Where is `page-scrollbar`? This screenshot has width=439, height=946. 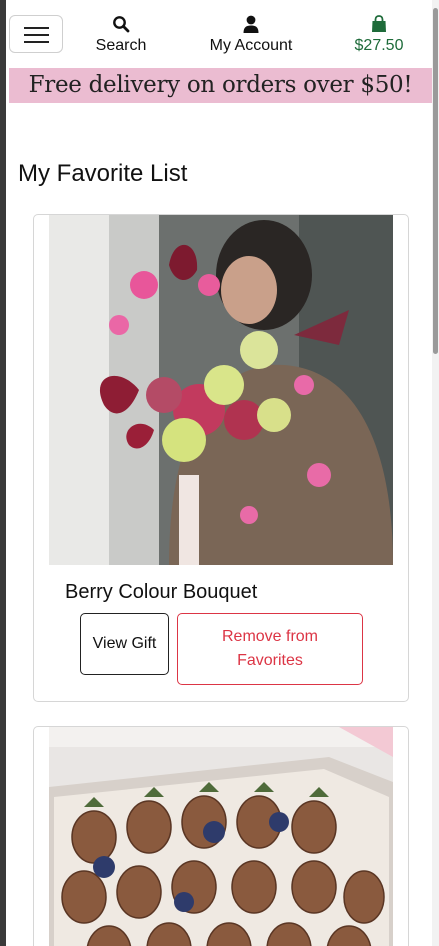 page-scrollbar is located at coordinates (435, 473).